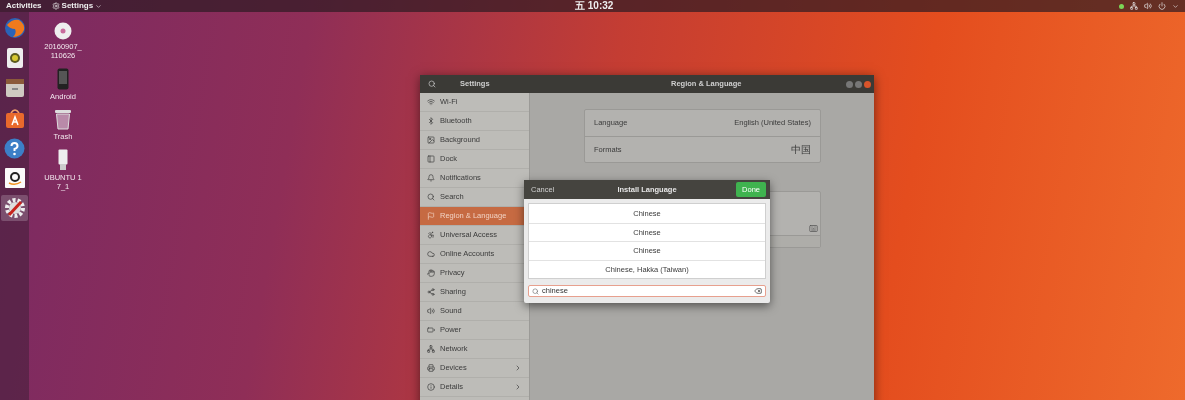  I want to click on setting-value: 中国, so click(801, 149).